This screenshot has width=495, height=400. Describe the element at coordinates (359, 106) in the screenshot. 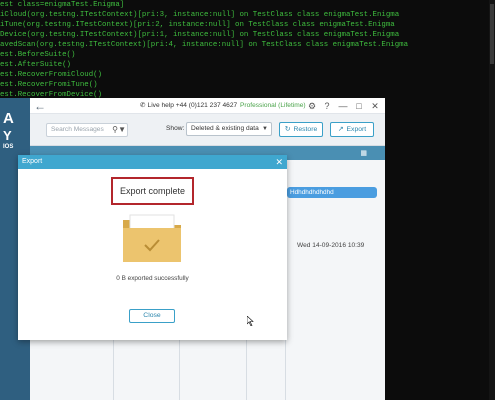

I see `maximize-icon: □` at that location.